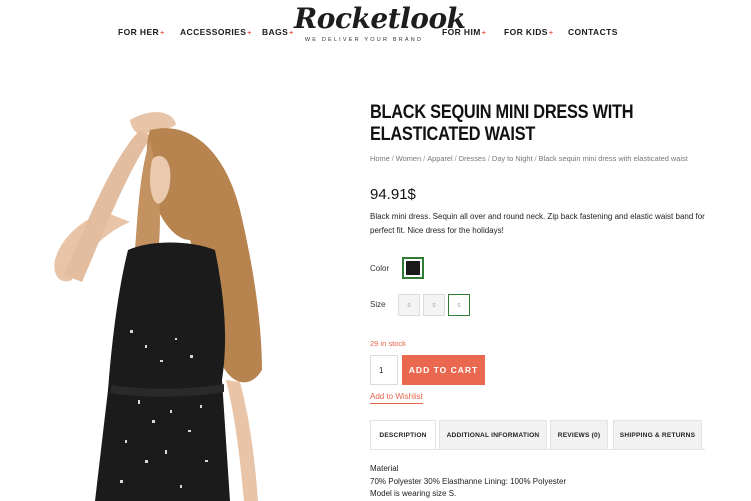 Image resolution: width=751 pixels, height=501 pixels. Describe the element at coordinates (472, 158) in the screenshot. I see `breadcrumb-dresses: Dresses` at that location.